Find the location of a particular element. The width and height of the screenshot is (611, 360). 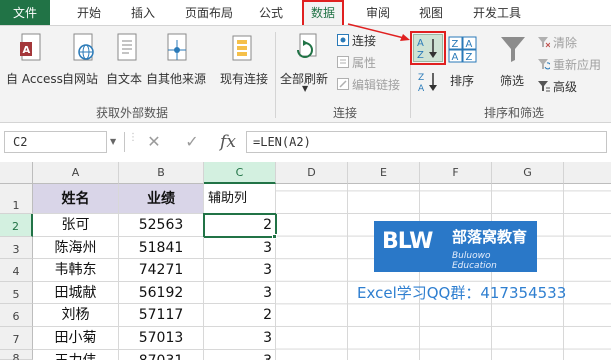

table-cell-name: 田小菊 is located at coordinates (76, 338).